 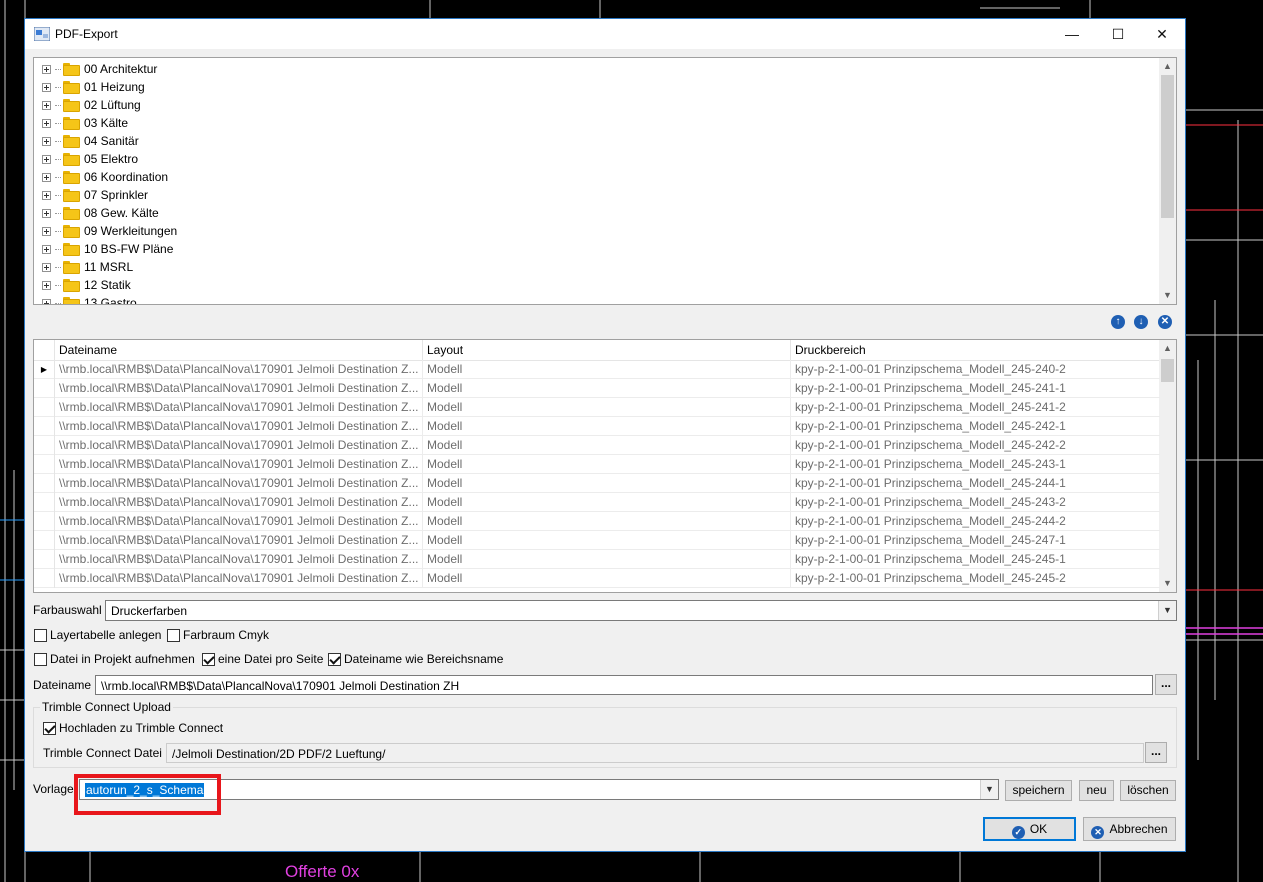 I want to click on template-delete-button: löschen, so click(x=1148, y=790).